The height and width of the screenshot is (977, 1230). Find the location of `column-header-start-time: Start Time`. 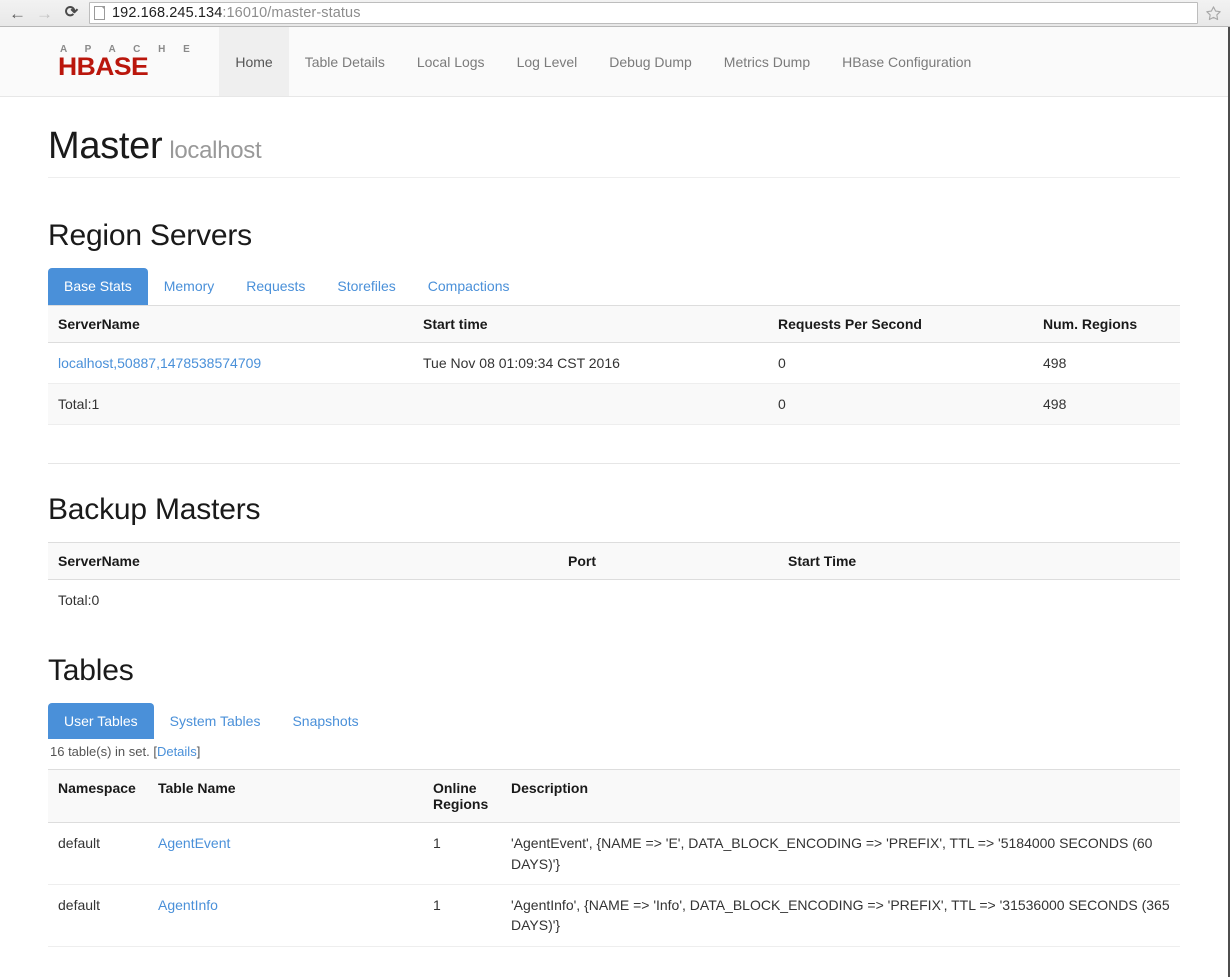

column-header-start-time: Start Time is located at coordinates (979, 561).